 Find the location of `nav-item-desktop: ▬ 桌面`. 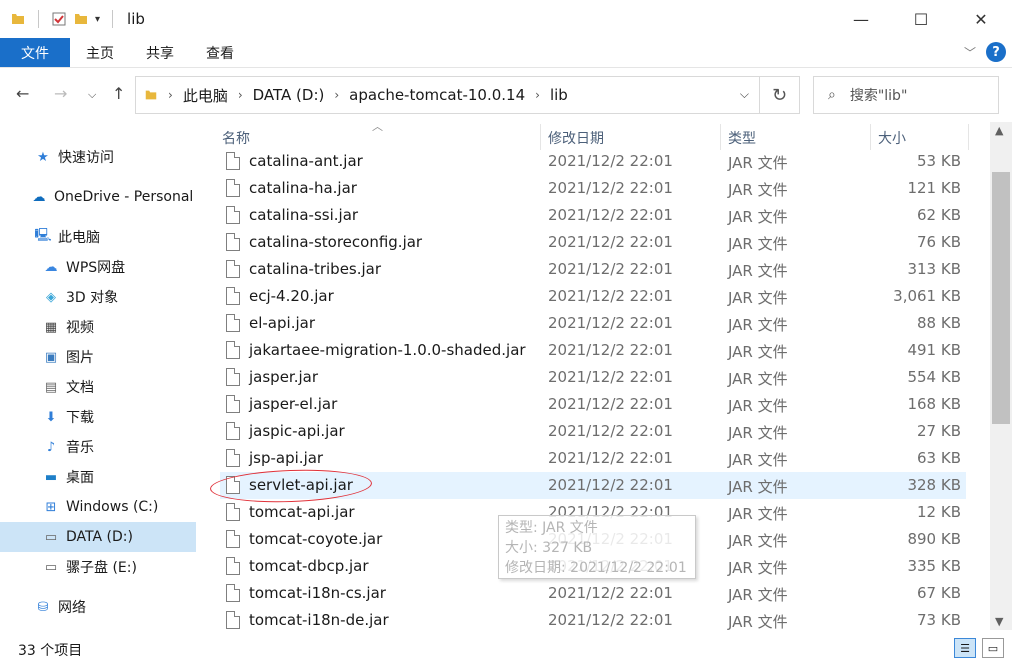

nav-item-desktop: ▬ 桌面 is located at coordinates (98, 477).